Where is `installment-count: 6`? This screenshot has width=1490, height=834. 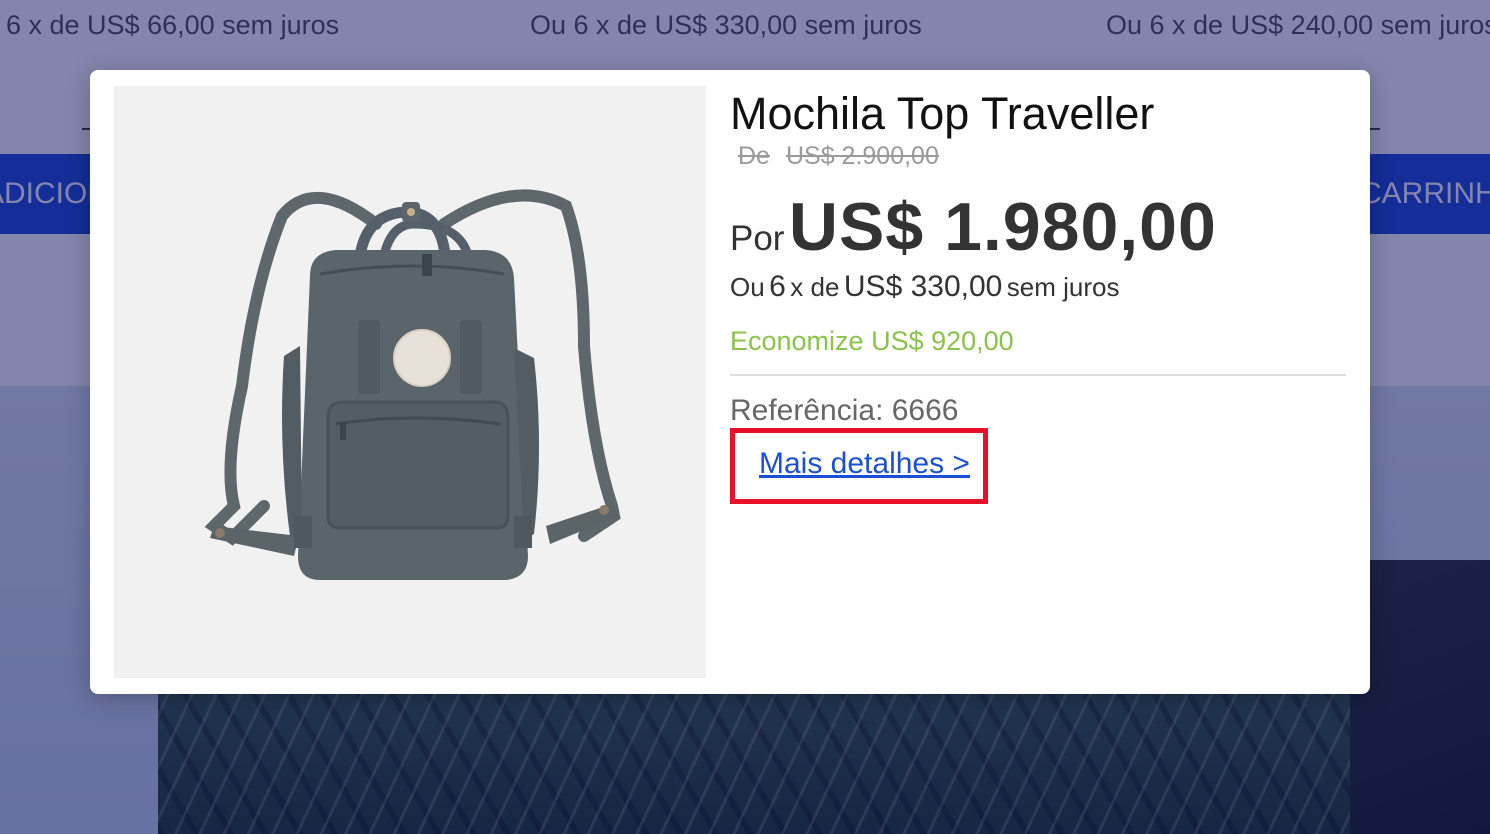
installment-count: 6 is located at coordinates (777, 286).